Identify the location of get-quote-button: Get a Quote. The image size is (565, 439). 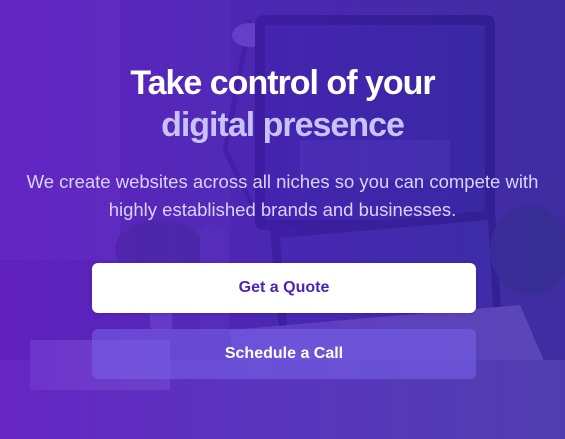
(284, 288).